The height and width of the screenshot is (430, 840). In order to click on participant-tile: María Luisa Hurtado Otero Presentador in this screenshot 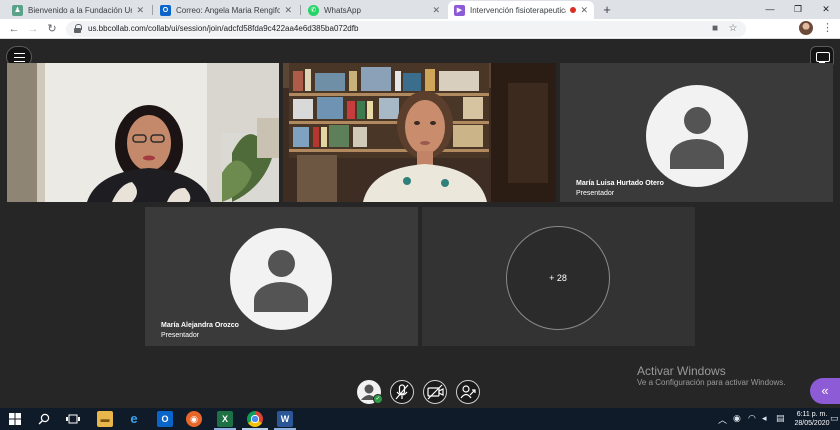, I will do `click(696, 132)`.